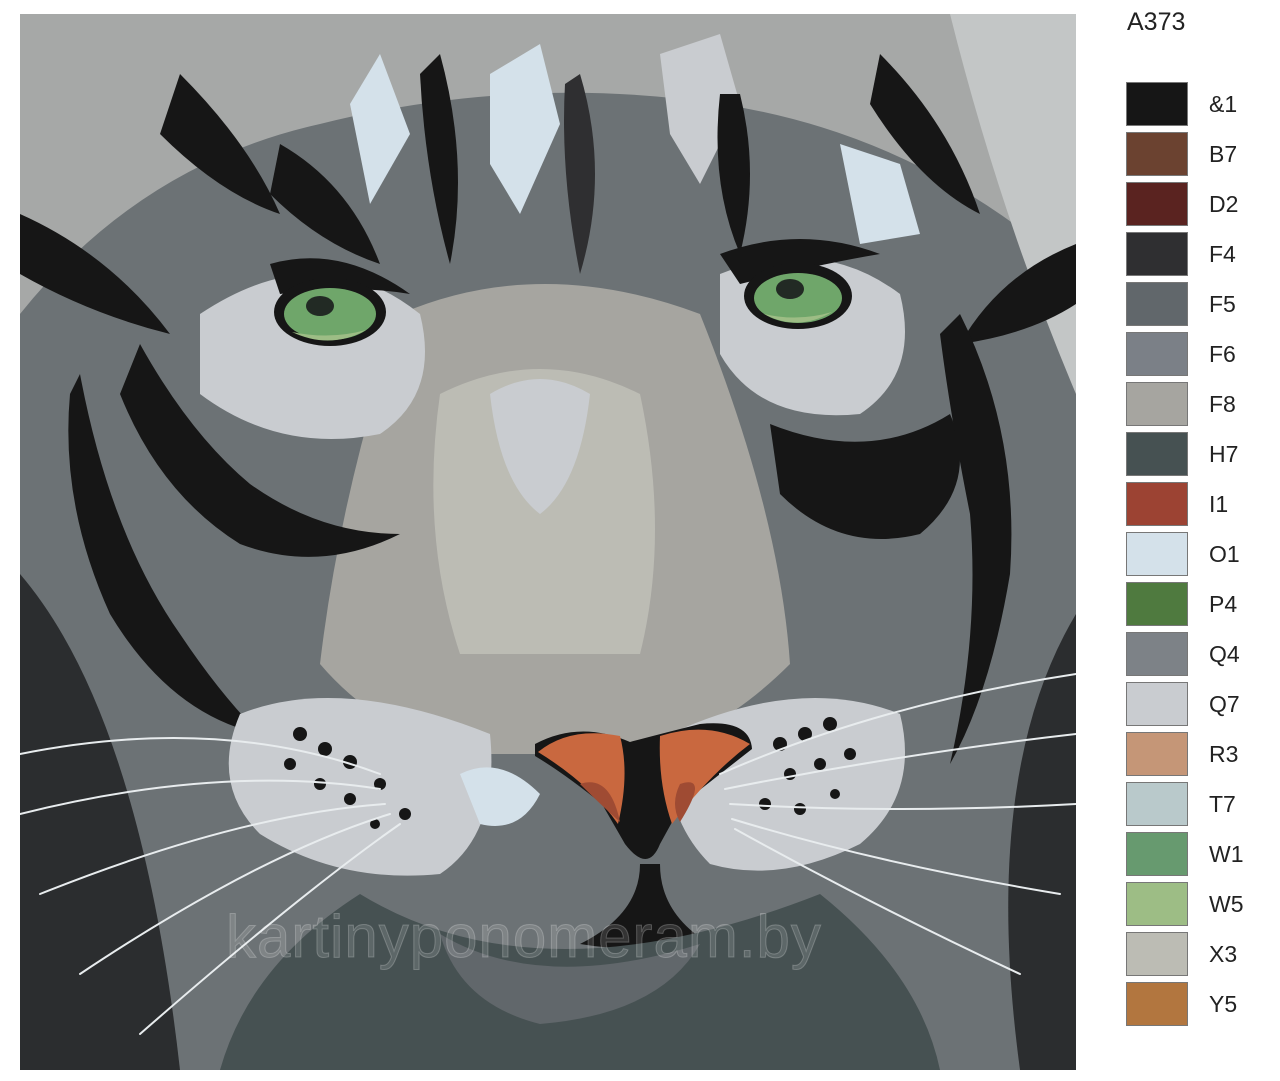 This screenshot has width=1280, height=1081. What do you see at coordinates (1224, 654) in the screenshot?
I see `color-code: Q4` at bounding box center [1224, 654].